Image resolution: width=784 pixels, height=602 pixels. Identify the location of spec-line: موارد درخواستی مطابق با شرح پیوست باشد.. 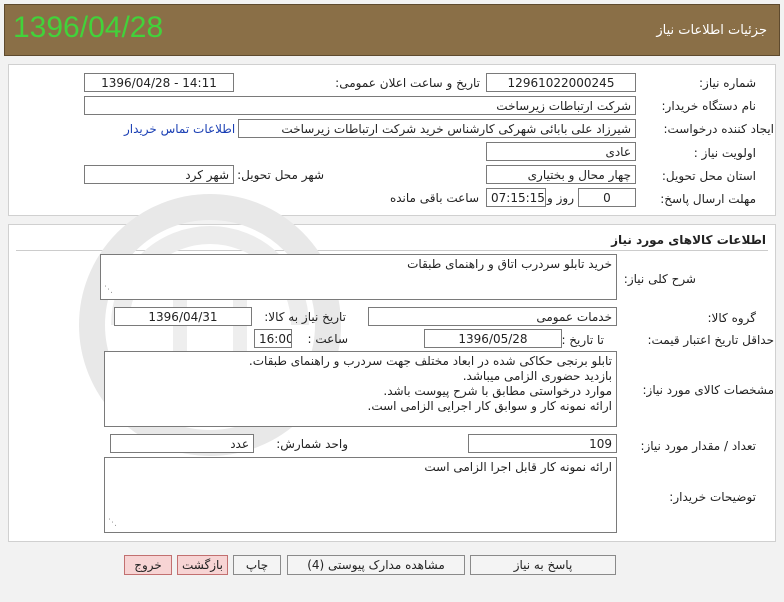
(497, 391).